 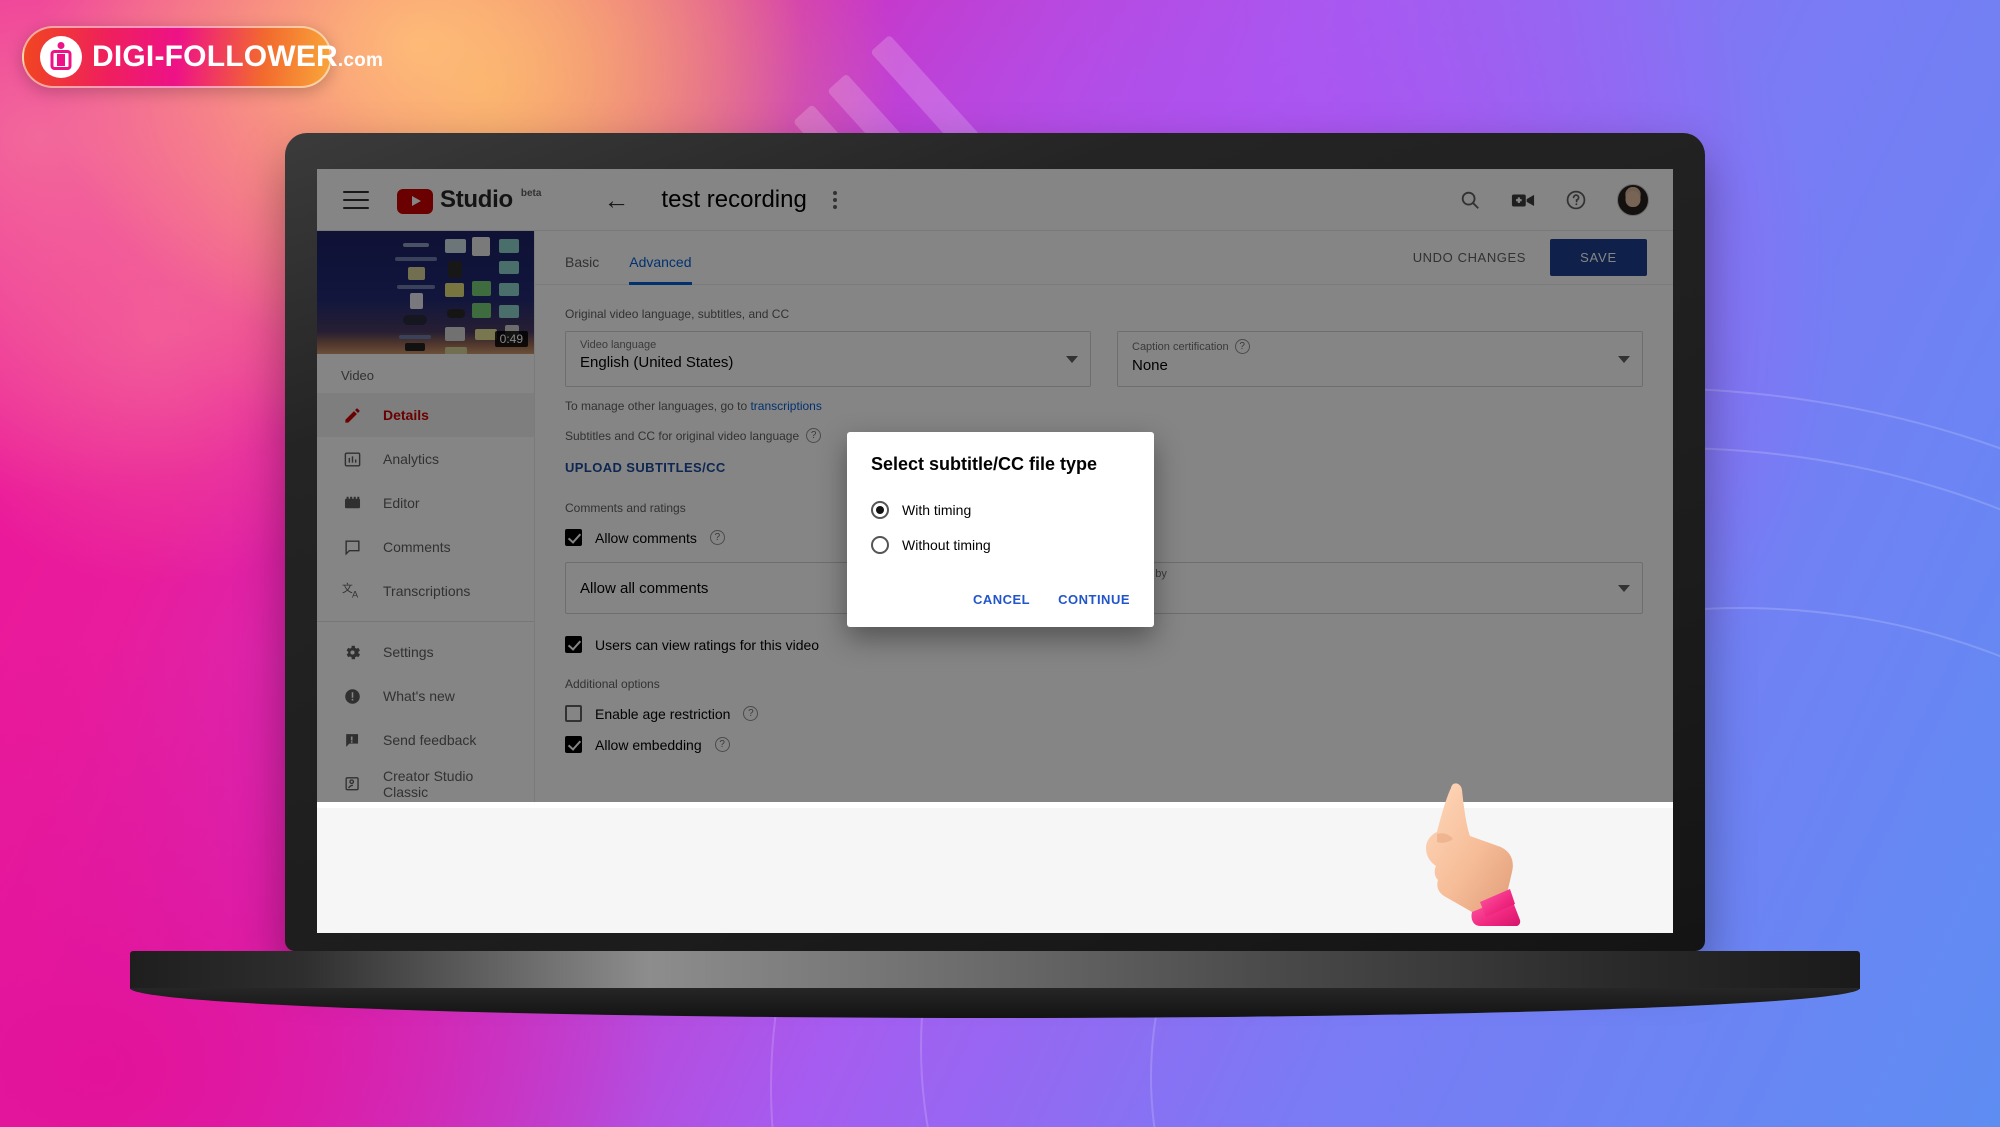 What do you see at coordinates (360, 60) in the screenshot?
I see `logo-name-tld: .com` at bounding box center [360, 60].